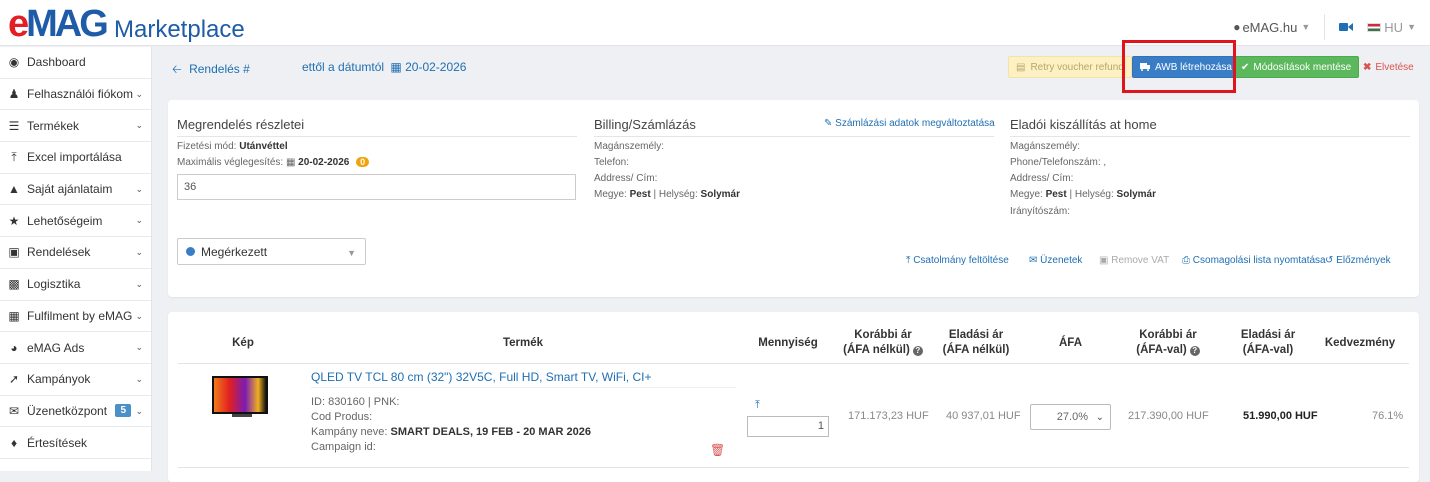 The width and height of the screenshot is (1430, 482). Describe the element at coordinates (376, 187) in the screenshot. I see `order-note-input` at that location.